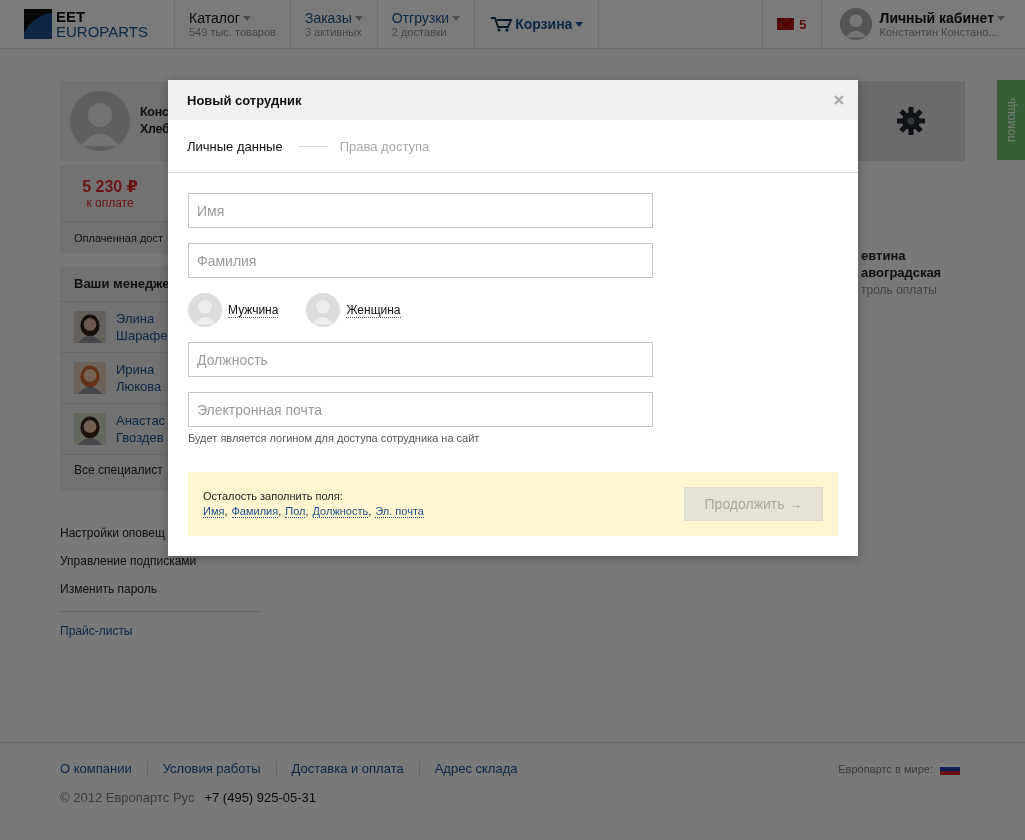 The height and width of the screenshot is (840, 1025). I want to click on missing-field-link: Эл. почта, so click(399, 511).